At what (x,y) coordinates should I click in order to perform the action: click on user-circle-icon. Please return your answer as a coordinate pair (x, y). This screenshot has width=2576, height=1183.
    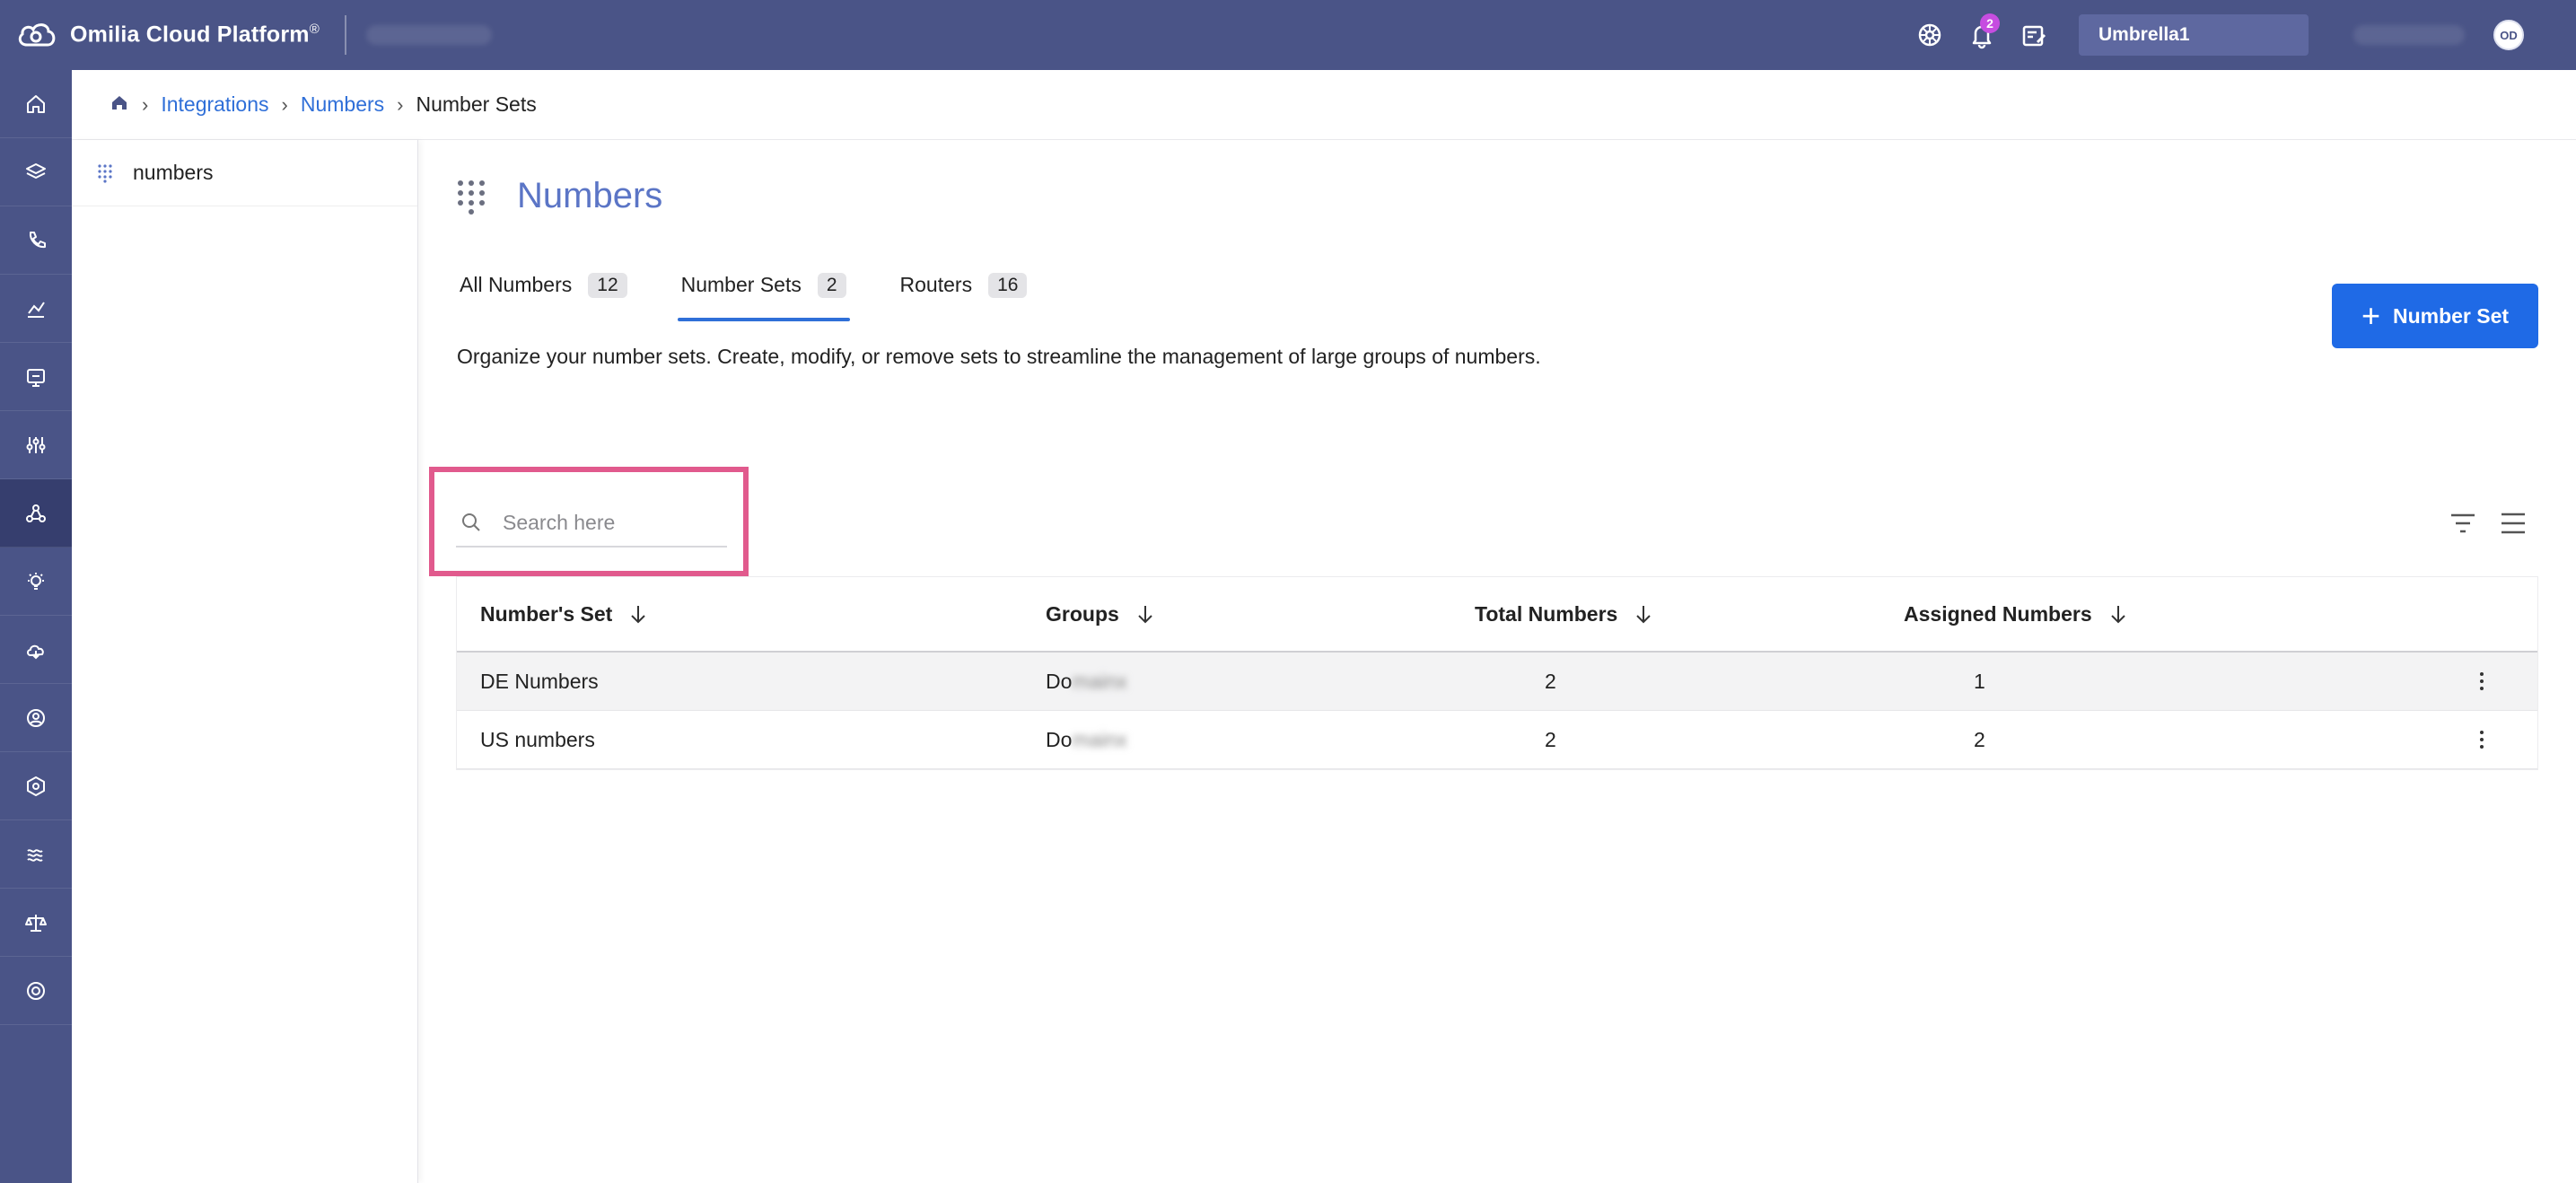
    Looking at the image, I should click on (36, 718).